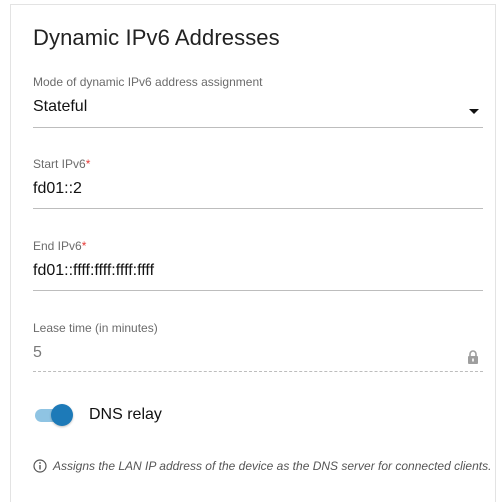 The width and height of the screenshot is (499, 502). I want to click on start-ipv6-field: Start IPv6* fd01::2, so click(258, 183).